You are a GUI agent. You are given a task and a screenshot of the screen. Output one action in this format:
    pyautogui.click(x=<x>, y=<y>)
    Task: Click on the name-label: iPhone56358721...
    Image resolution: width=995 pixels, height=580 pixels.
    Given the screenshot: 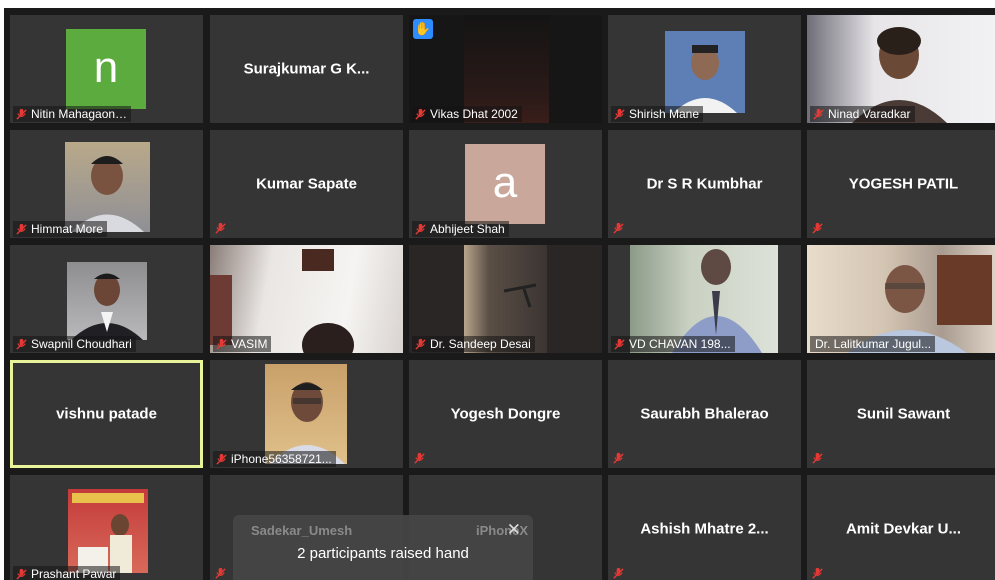 What is the action you would take?
    pyautogui.click(x=274, y=459)
    